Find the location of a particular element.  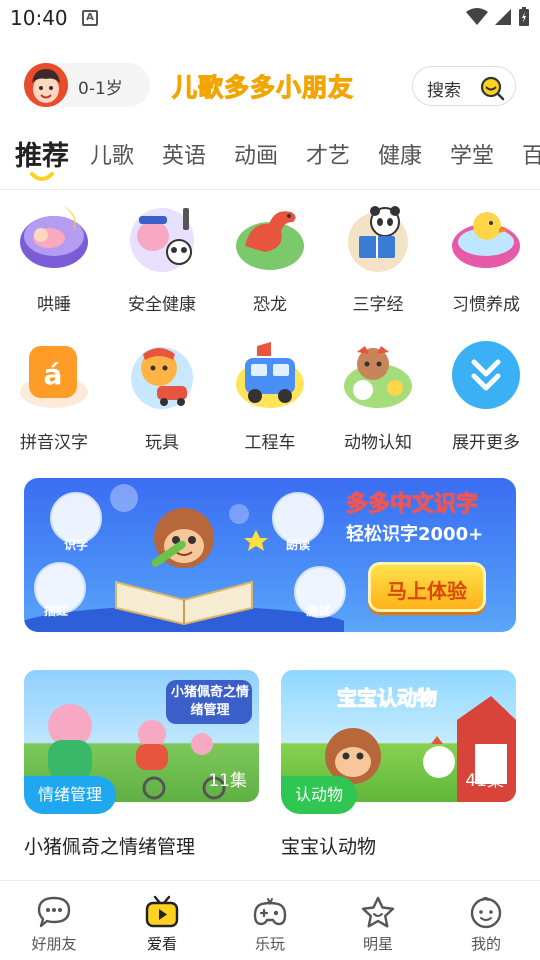

category-lullaby: 哄睡 is located at coordinates (54, 267).